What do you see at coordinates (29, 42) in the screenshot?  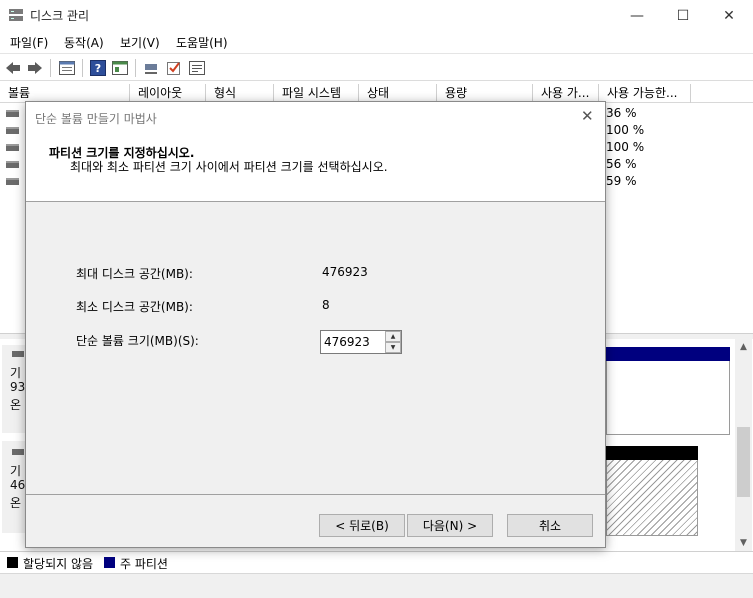 I see `menu-file: 파일(F)` at bounding box center [29, 42].